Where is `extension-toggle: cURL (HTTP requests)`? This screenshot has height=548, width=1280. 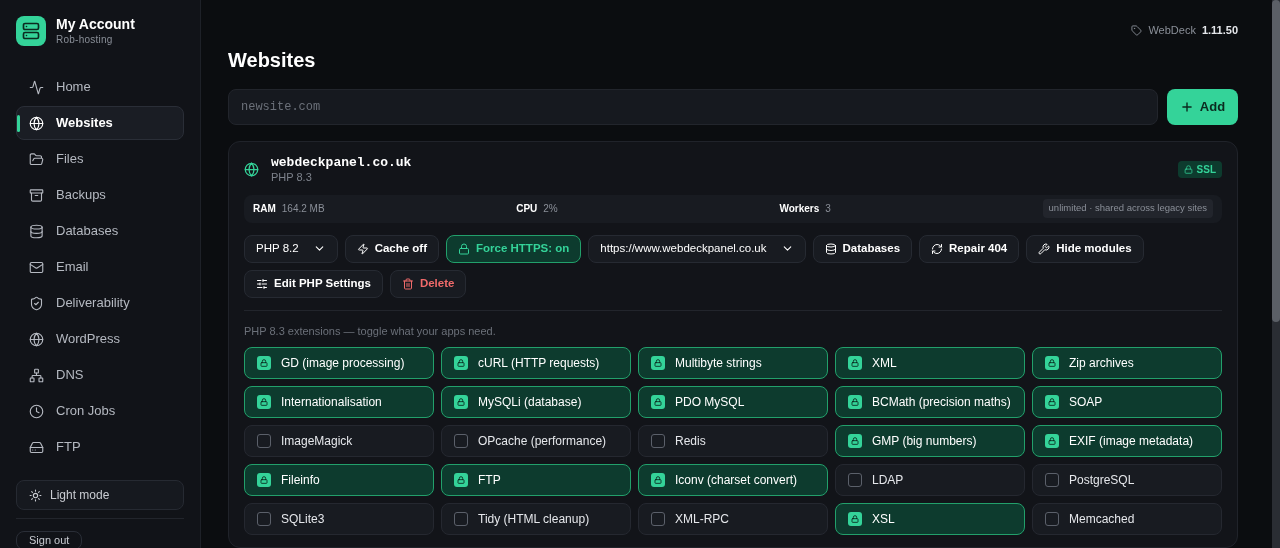
extension-toggle: cURL (HTTP requests) is located at coordinates (536, 363).